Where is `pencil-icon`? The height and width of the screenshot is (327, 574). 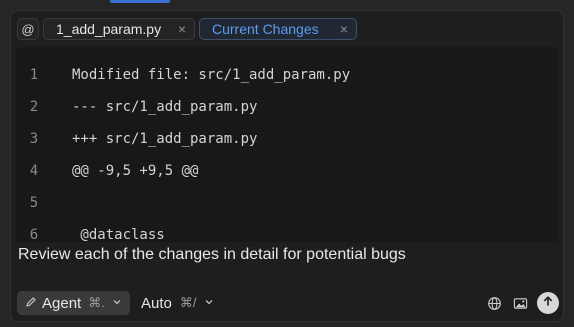 pencil-icon is located at coordinates (31, 303).